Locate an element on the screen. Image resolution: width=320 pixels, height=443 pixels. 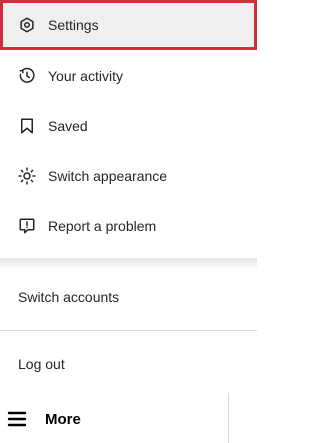
menu-item-label: Your activity is located at coordinates (85, 76).